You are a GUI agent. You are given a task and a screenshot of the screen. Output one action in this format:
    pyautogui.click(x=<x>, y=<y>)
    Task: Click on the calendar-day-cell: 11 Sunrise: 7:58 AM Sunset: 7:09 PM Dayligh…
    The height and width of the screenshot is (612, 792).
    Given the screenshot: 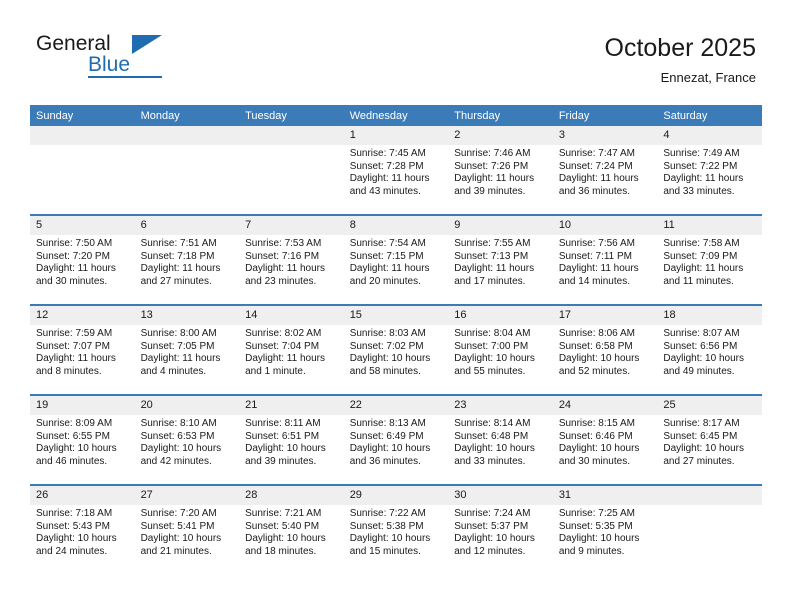 What is the action you would take?
    pyautogui.click(x=709, y=259)
    